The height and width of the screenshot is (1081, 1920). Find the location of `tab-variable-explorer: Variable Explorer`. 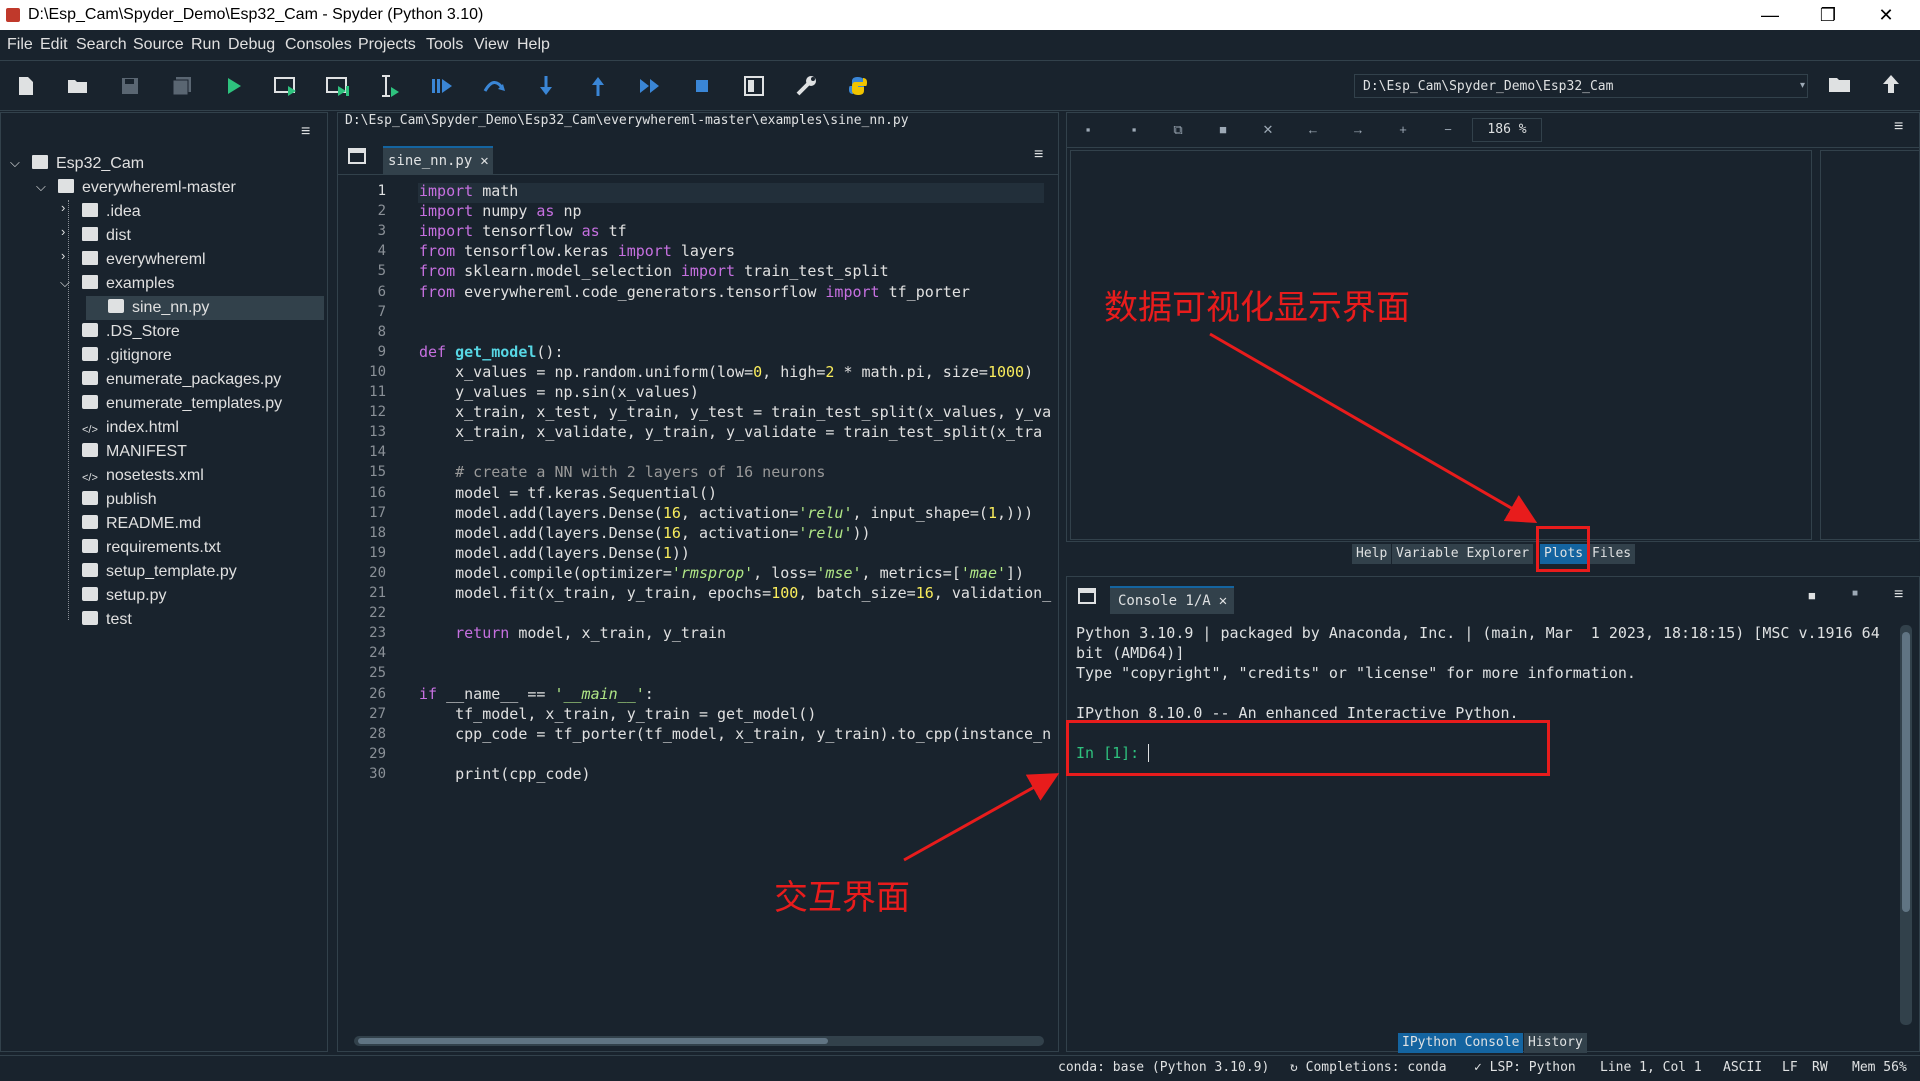

tab-variable-explorer: Variable Explorer is located at coordinates (1463, 554).